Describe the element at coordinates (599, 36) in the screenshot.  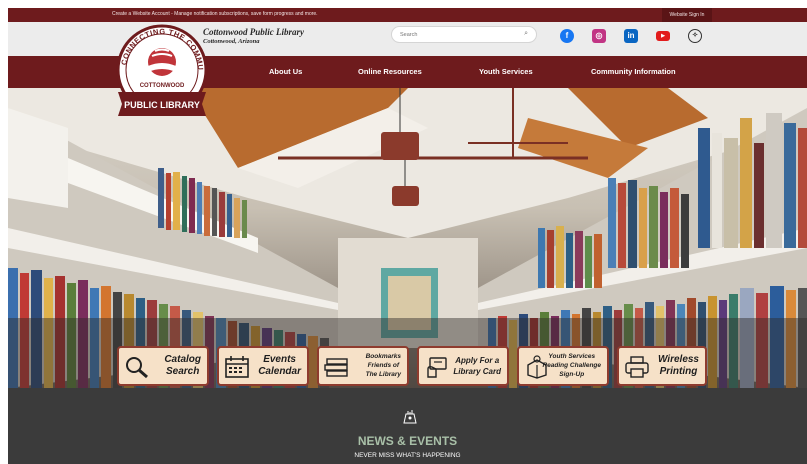
I see `instagram-icon: ◎` at that location.